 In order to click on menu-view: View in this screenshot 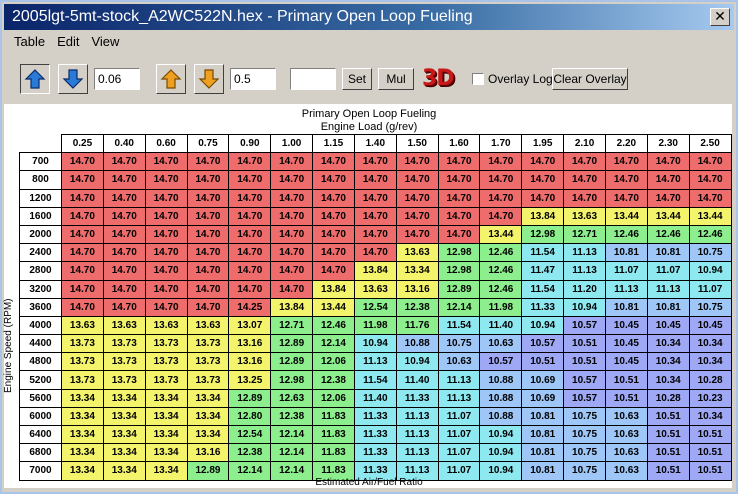, I will do `click(105, 41)`.